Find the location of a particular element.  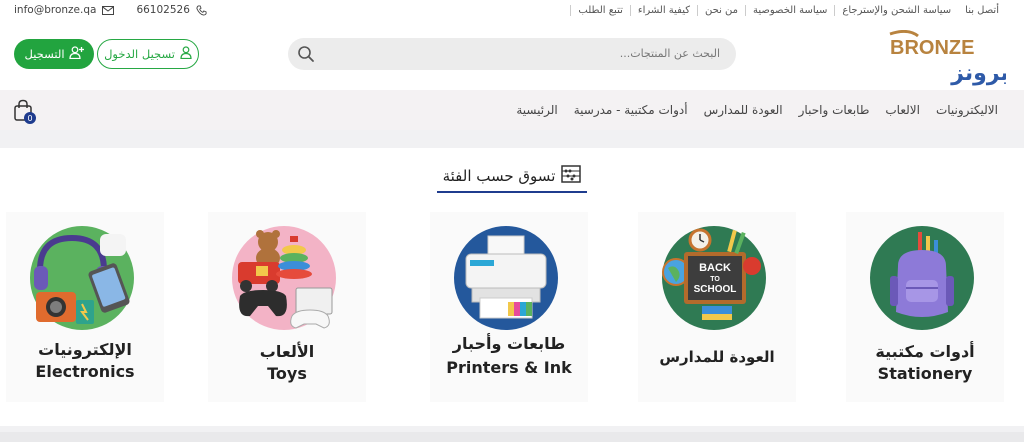

link-privacy-policy: سياسة الخصوصية is located at coordinates (789, 10).